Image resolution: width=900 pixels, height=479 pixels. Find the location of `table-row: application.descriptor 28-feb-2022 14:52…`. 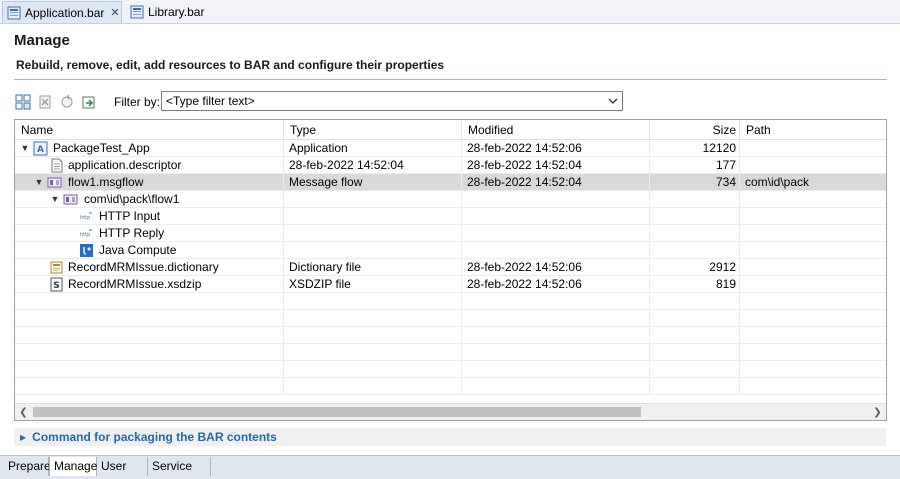

table-row: application.descriptor 28-feb-2022 14:52… is located at coordinates (450, 165).